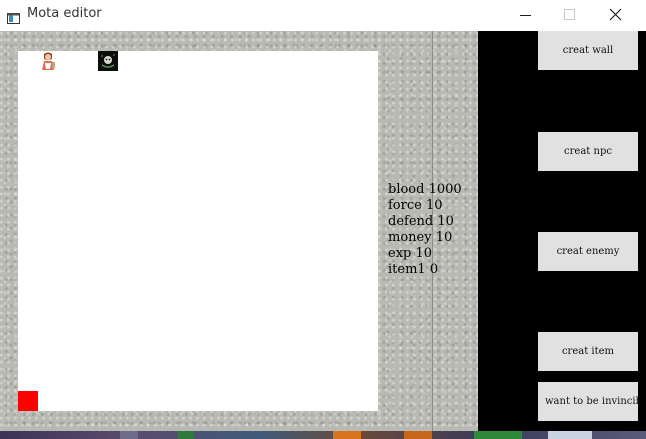  What do you see at coordinates (445, 189) in the screenshot?
I see `stat-value: 1000` at bounding box center [445, 189].